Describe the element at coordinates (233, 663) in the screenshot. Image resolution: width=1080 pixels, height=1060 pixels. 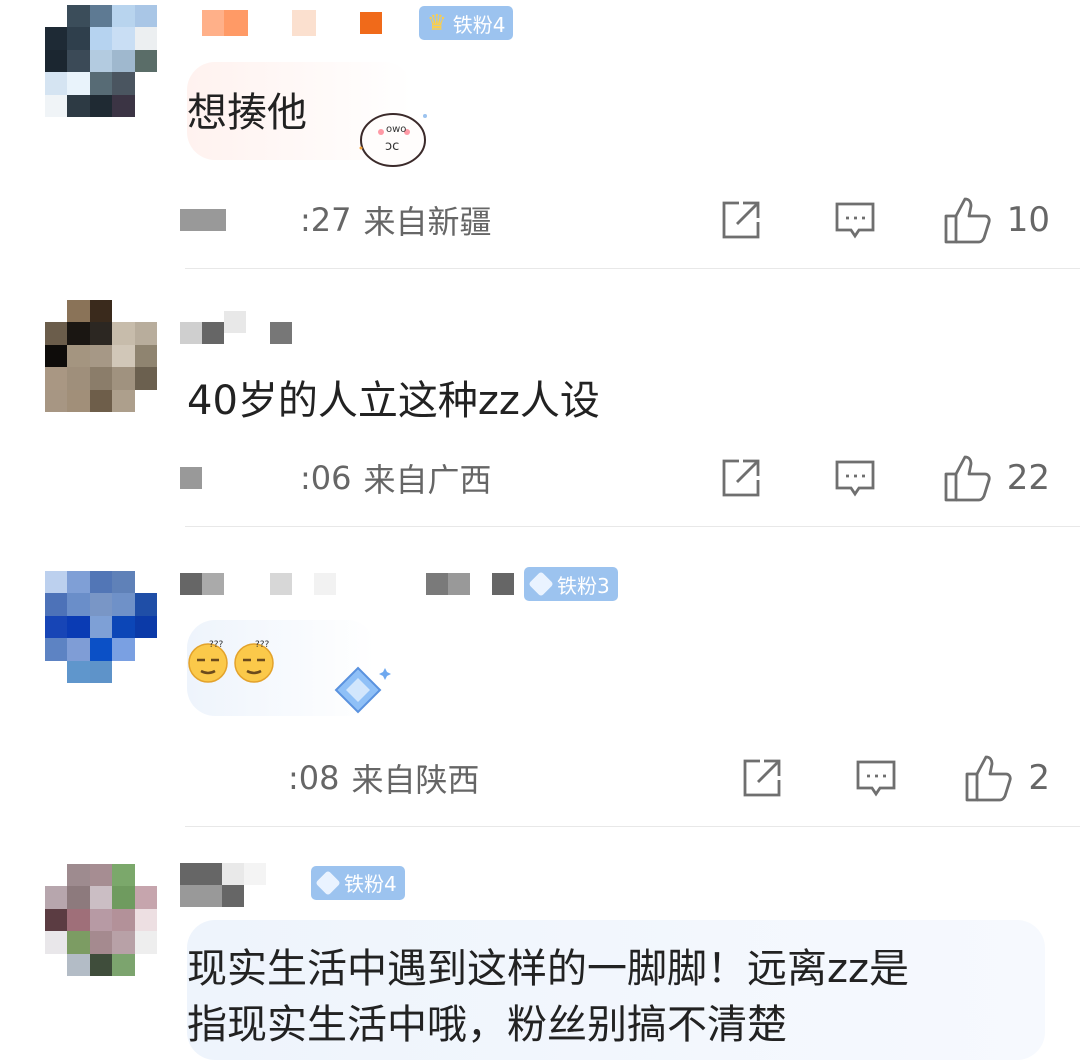
I see `emoji-icon: ??? ???` at that location.